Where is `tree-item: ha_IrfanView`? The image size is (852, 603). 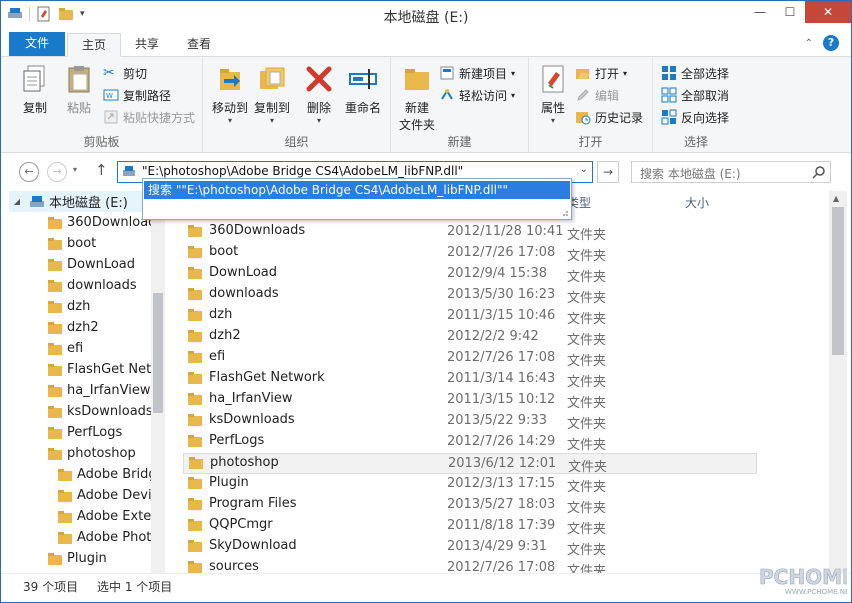 tree-item: ha_IrfanView is located at coordinates (99, 390).